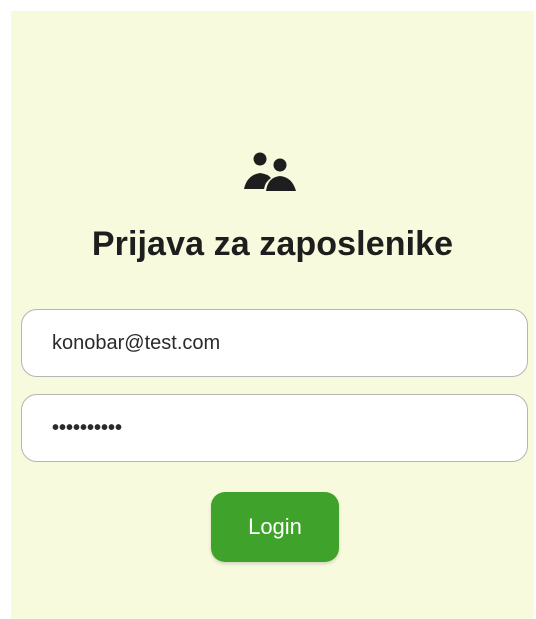  Describe the element at coordinates (272, 244) in the screenshot. I see `page-title: Prijava za zaposlenike` at that location.